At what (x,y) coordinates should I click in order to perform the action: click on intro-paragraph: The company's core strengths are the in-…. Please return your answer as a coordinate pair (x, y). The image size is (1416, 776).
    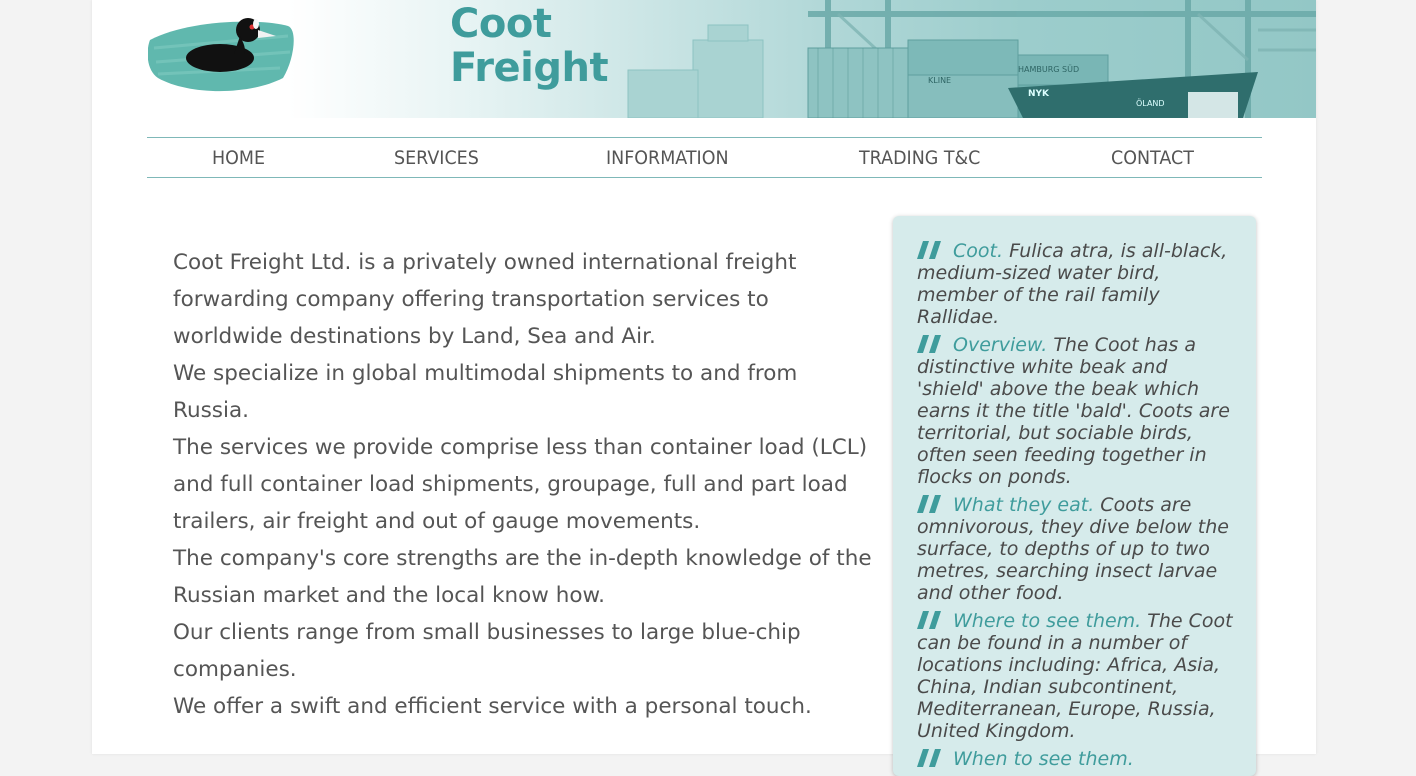
    Looking at the image, I should click on (522, 577).